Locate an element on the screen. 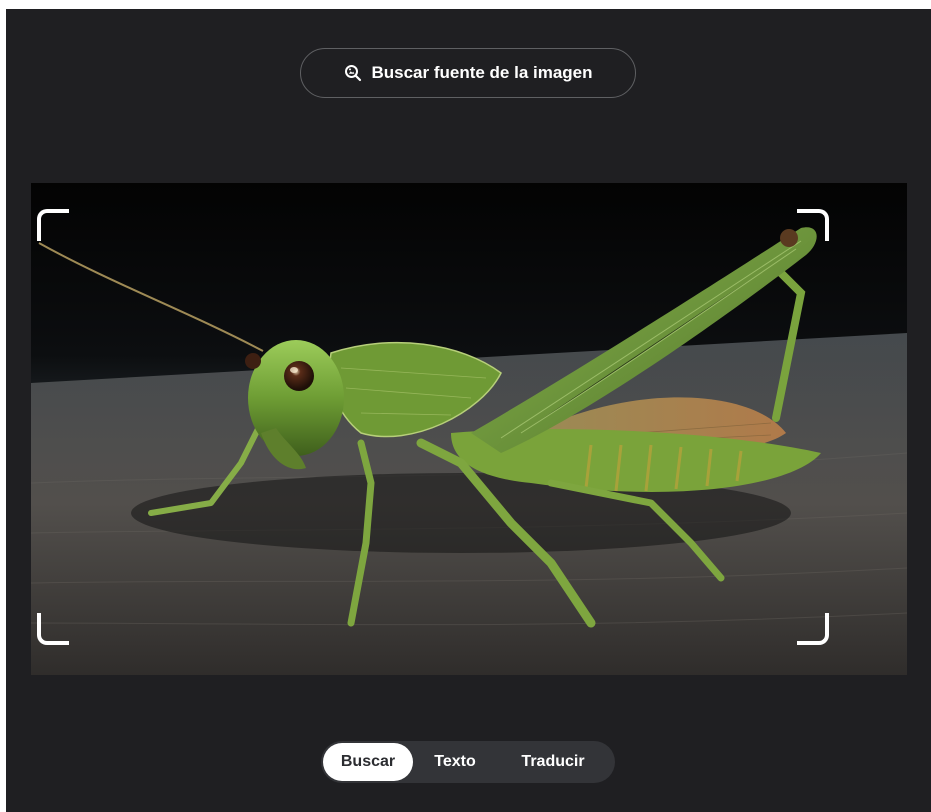 The image size is (931, 812). crop-handle-bottom-left is located at coordinates (53, 629).